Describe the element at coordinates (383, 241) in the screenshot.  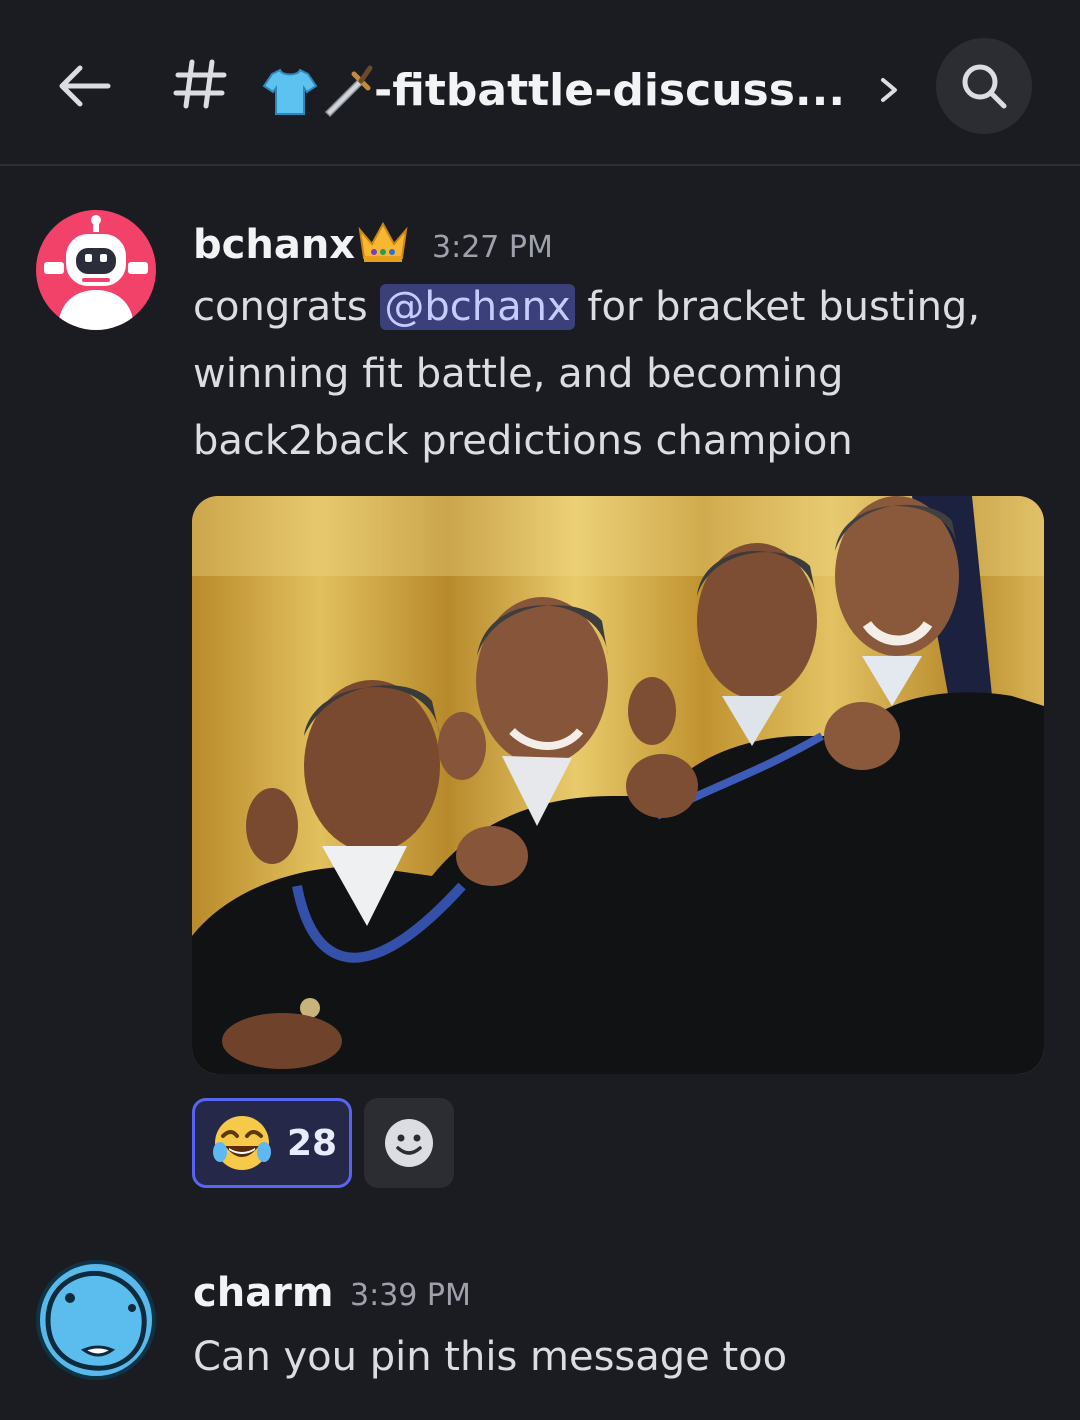
I see `crown-icon` at that location.